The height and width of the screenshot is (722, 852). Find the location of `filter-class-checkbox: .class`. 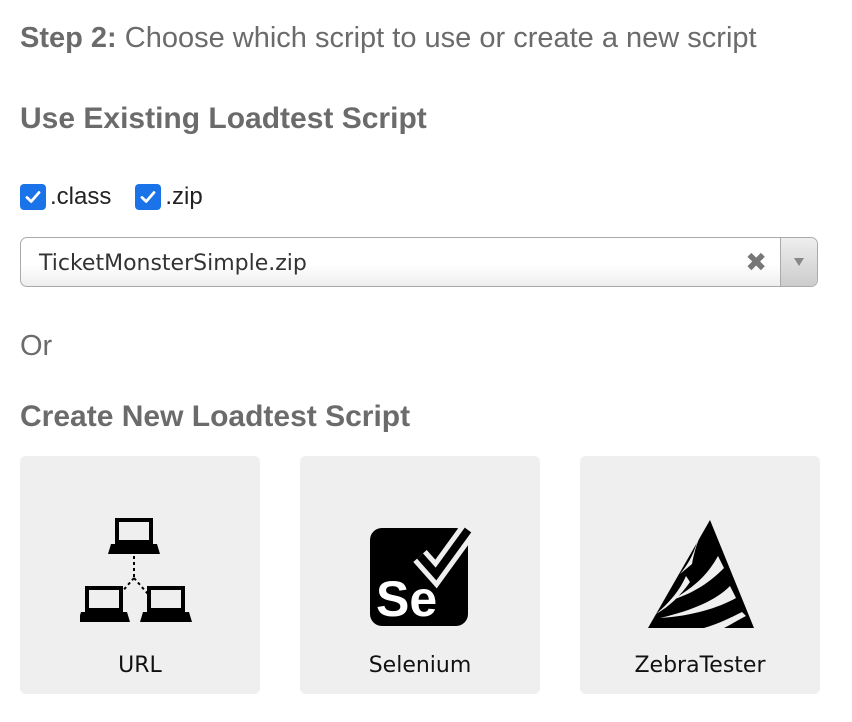

filter-class-checkbox: .class is located at coordinates (65, 197).